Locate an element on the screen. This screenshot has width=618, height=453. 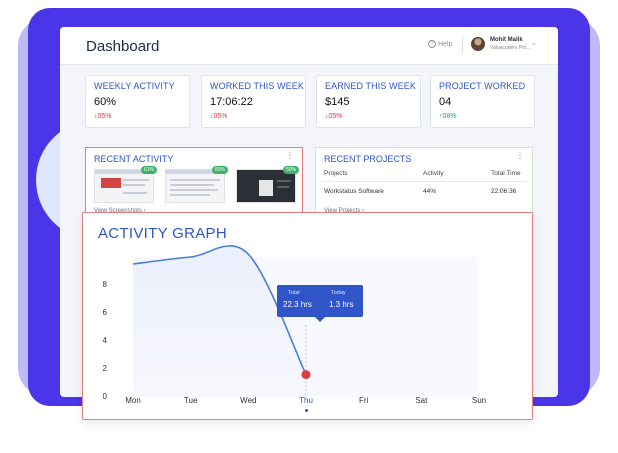
data-point-marker is located at coordinates (306, 375).